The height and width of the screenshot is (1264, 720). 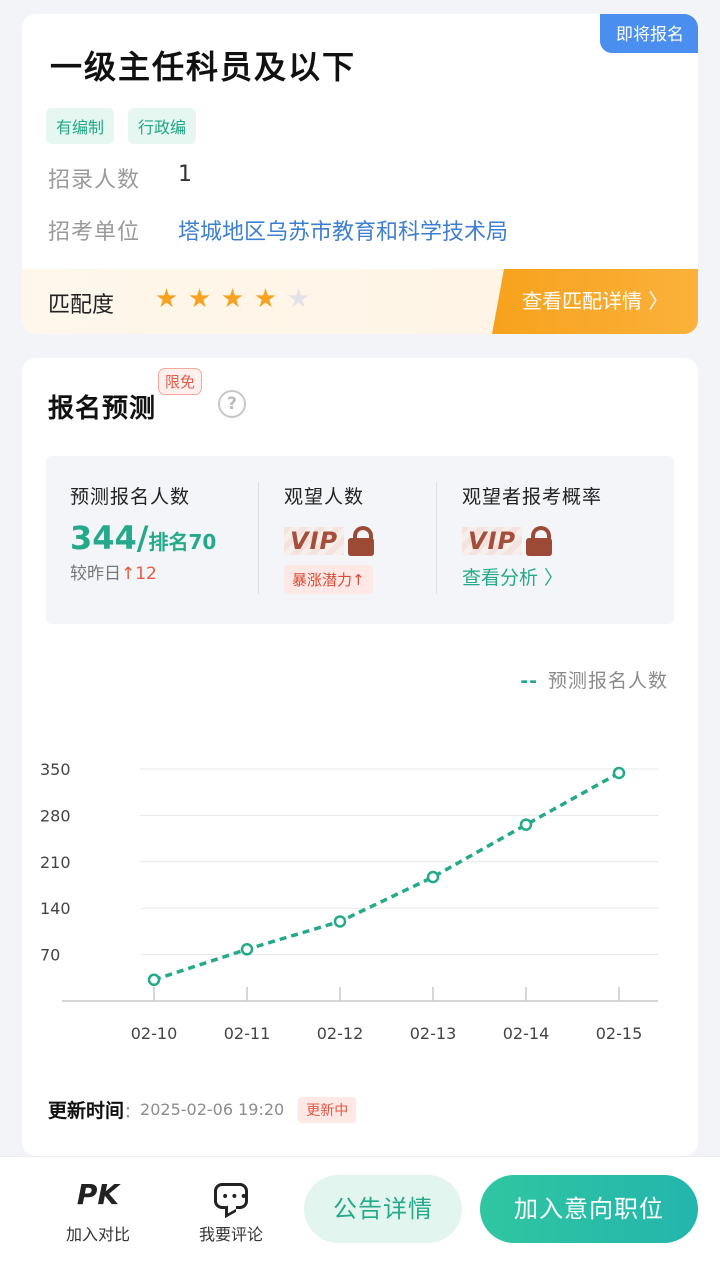 I want to click on x-tick-label: 02-15, so click(x=619, y=1033).